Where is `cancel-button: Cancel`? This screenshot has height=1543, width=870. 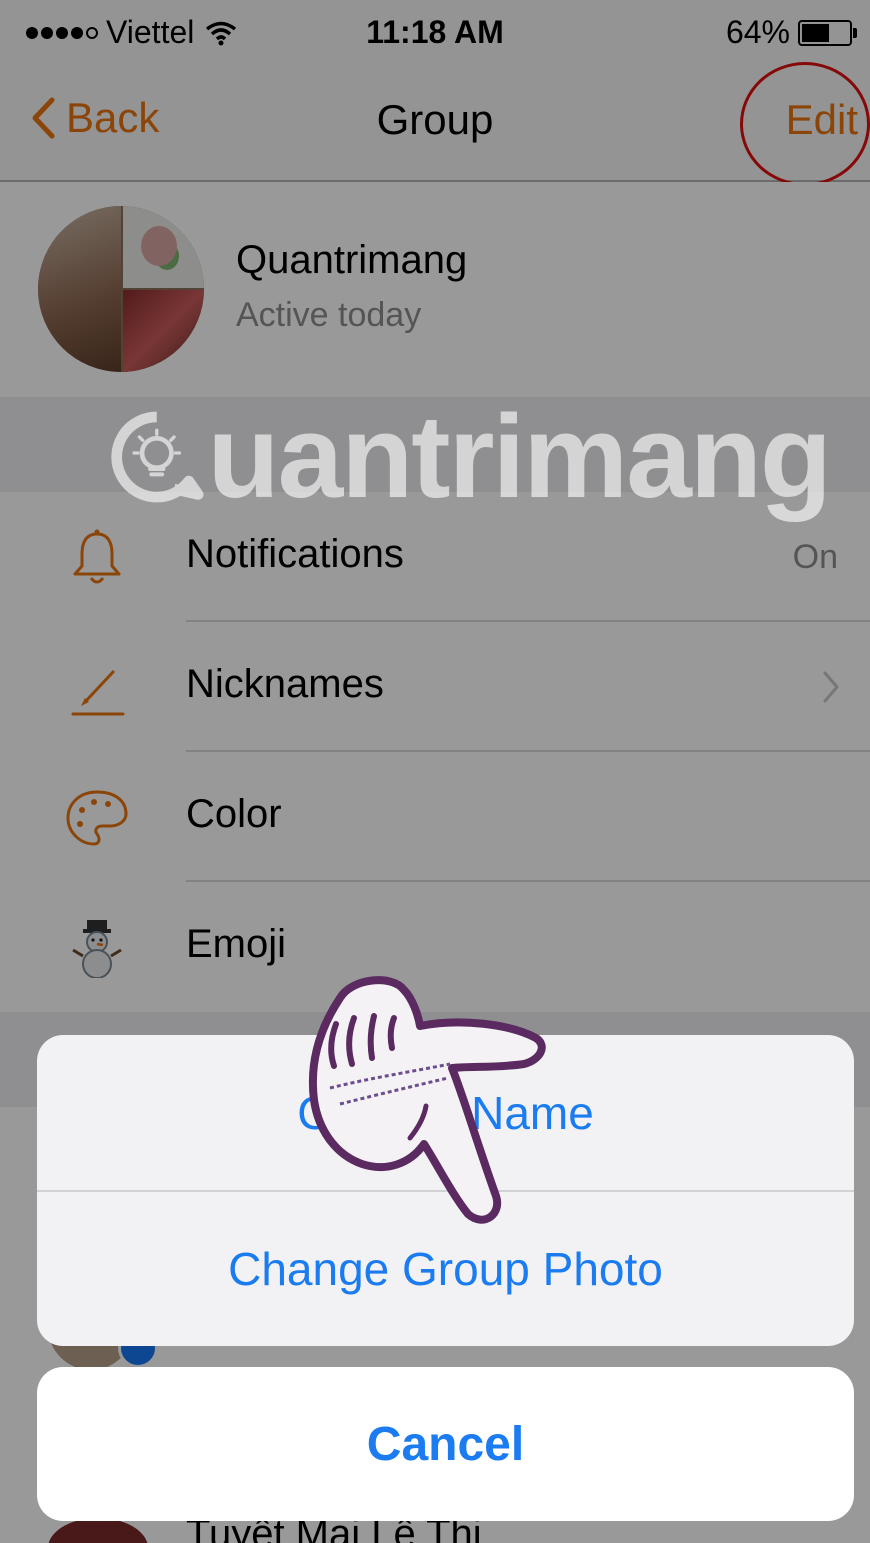
cancel-button: Cancel is located at coordinates (445, 1444).